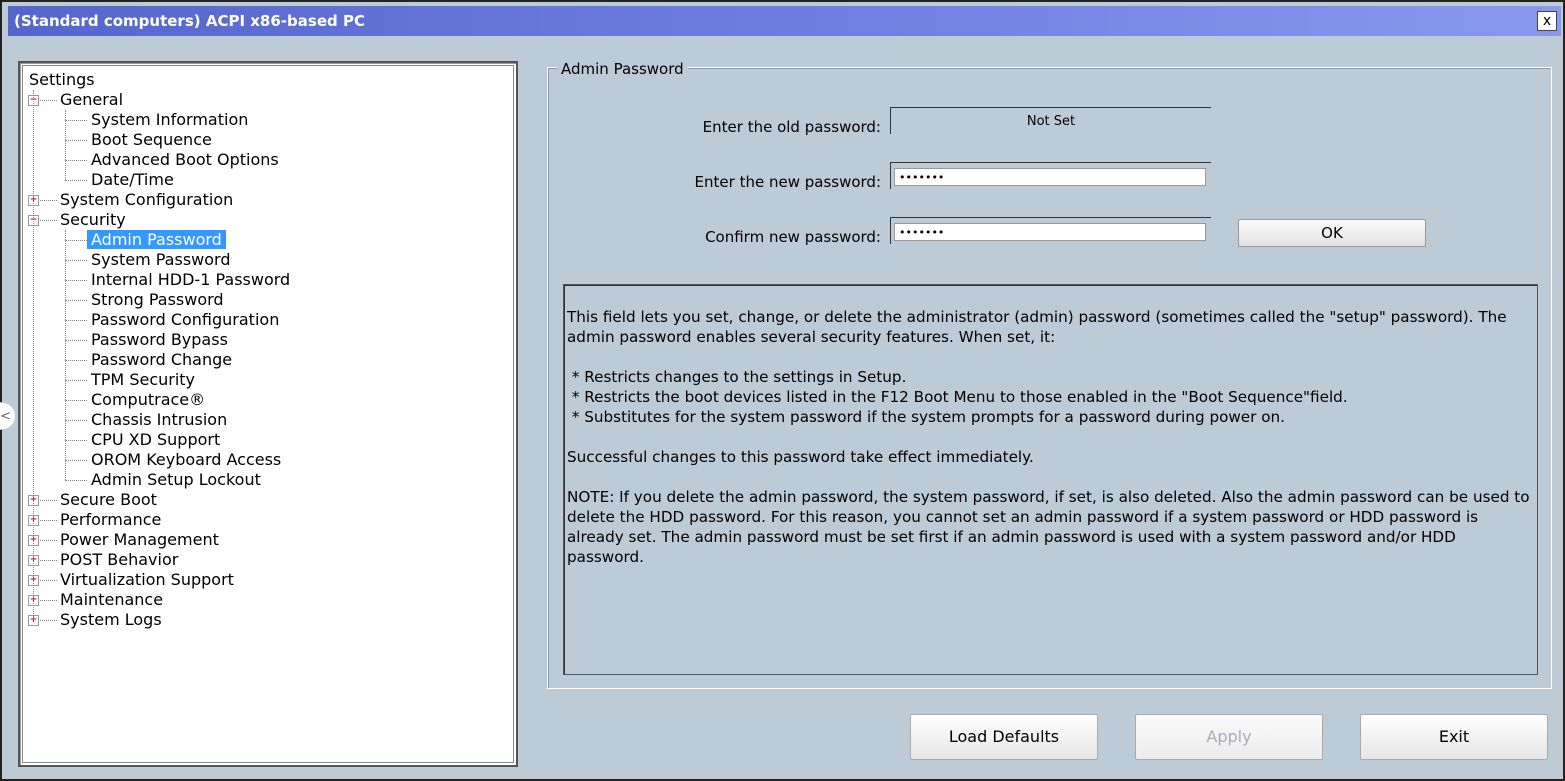  I want to click on tree-item-label: OROM Keyboard Access, so click(186, 459).